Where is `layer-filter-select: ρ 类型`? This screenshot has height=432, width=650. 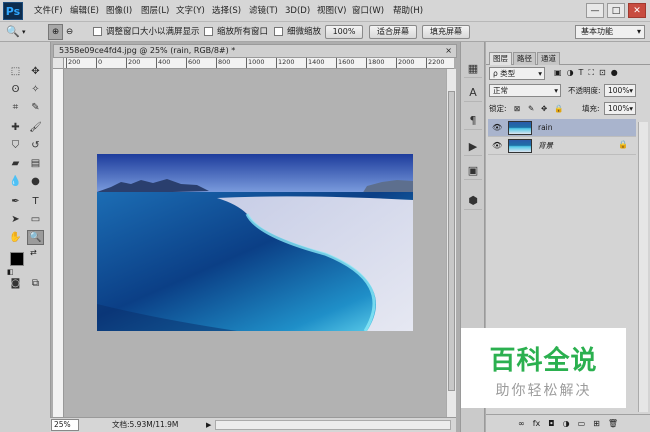
layer-filter-select: ρ 类型 is located at coordinates (517, 73).